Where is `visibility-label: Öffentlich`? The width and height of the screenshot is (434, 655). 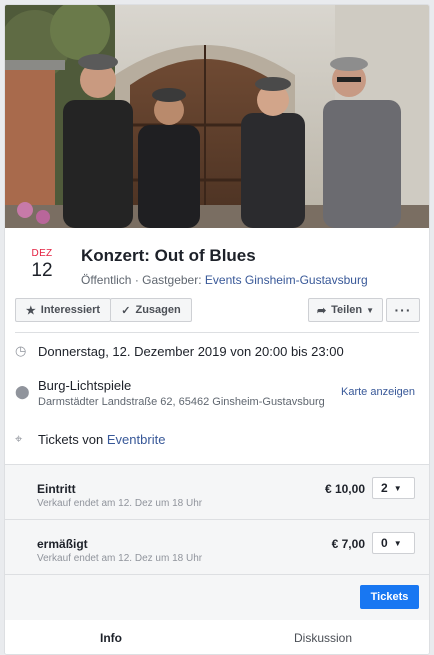
visibility-label: Öffentlich is located at coordinates (106, 280).